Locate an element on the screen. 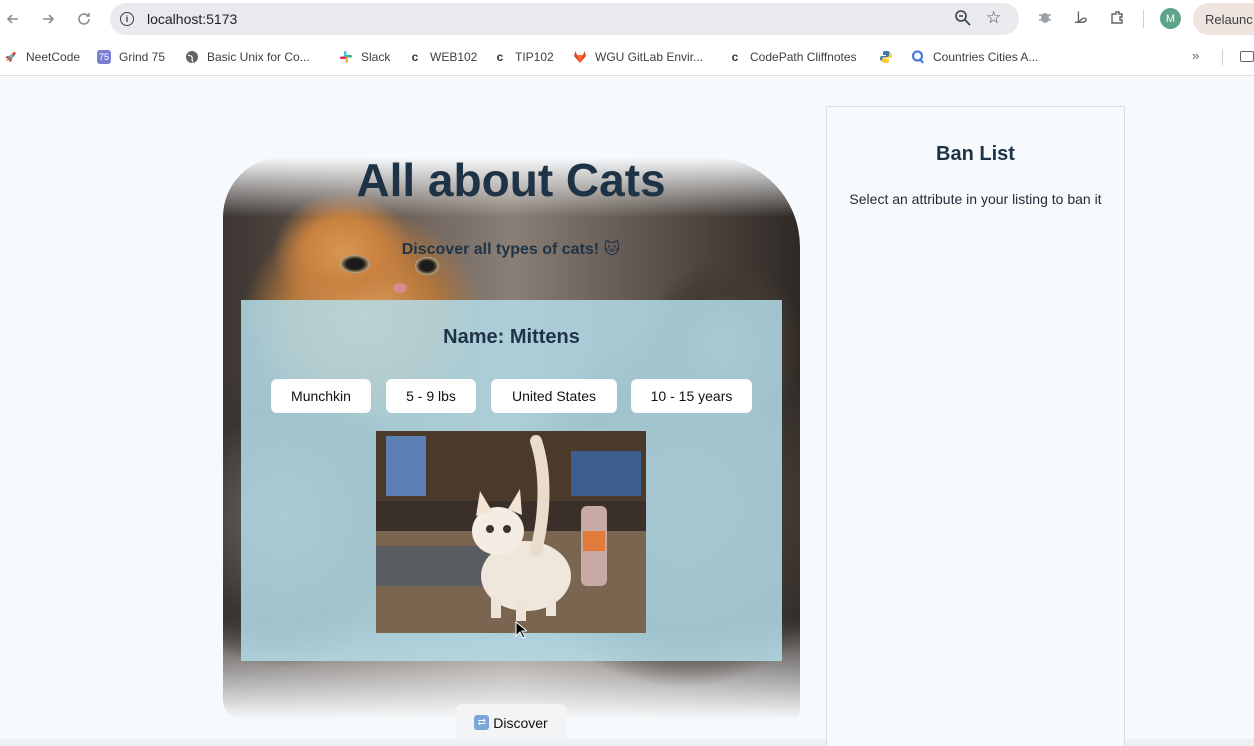 This screenshot has width=1254, height=746. shuffle-icon: ⇄ is located at coordinates (482, 722).